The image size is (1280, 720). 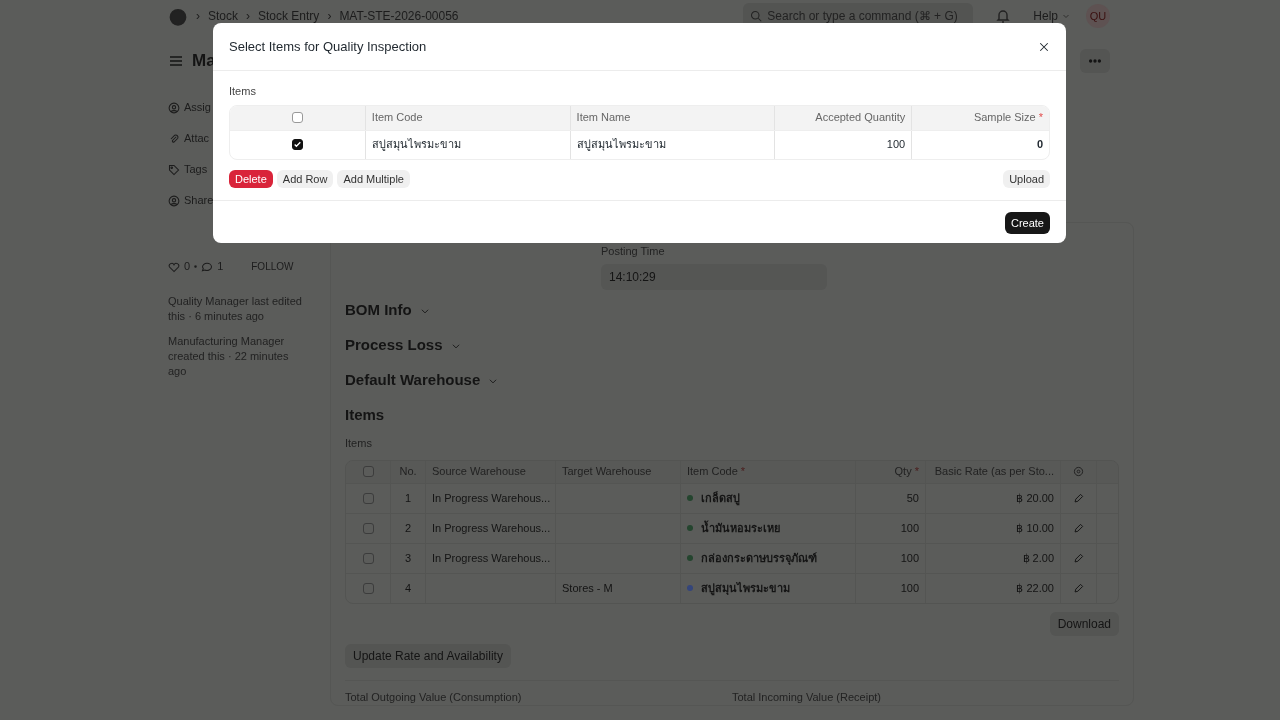 I want to click on row-number: 3, so click(x=408, y=558).